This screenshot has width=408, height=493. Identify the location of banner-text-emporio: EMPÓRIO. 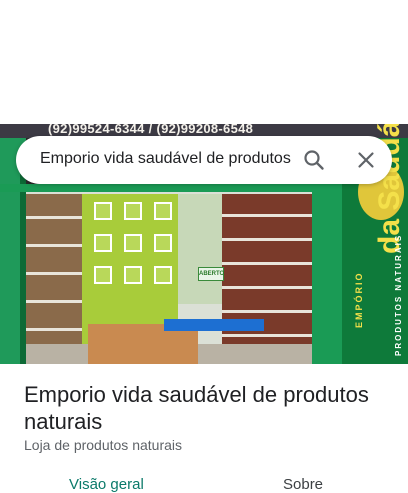
(359, 299).